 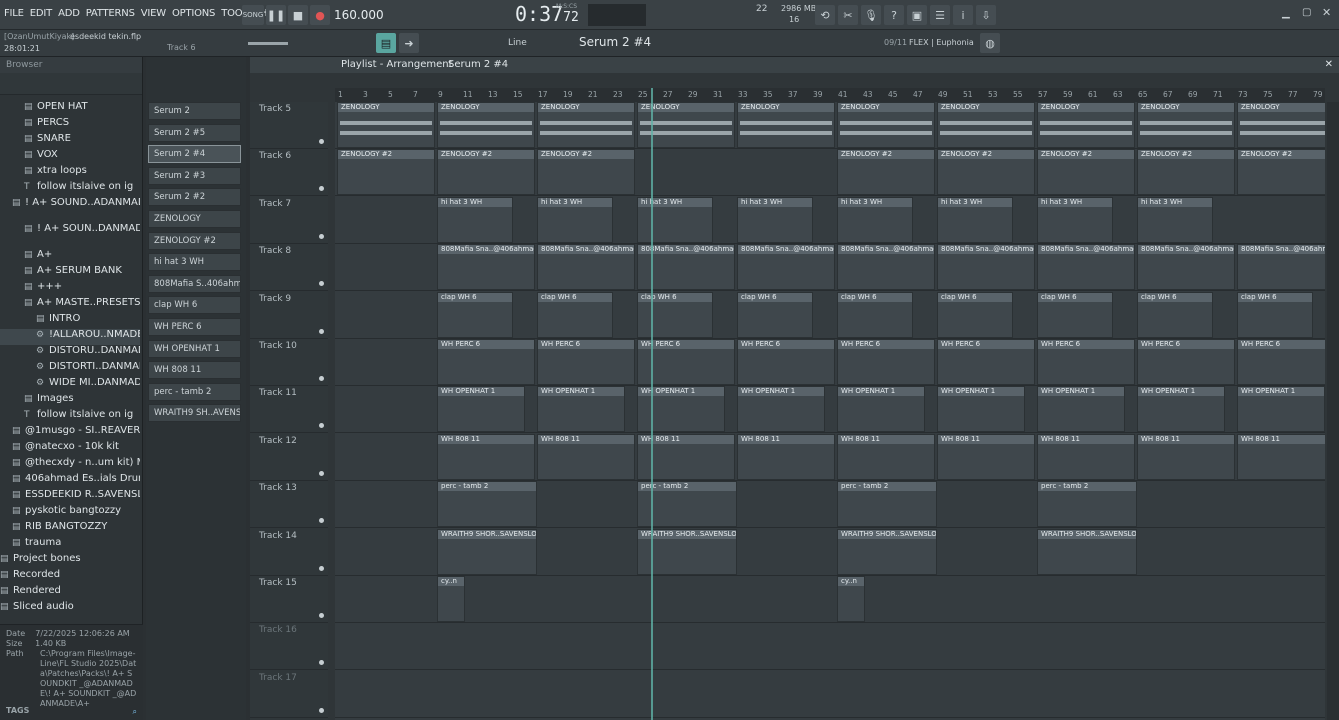 What do you see at coordinates (110, 13) in the screenshot?
I see `menu-patterns: PATTERNS` at bounding box center [110, 13].